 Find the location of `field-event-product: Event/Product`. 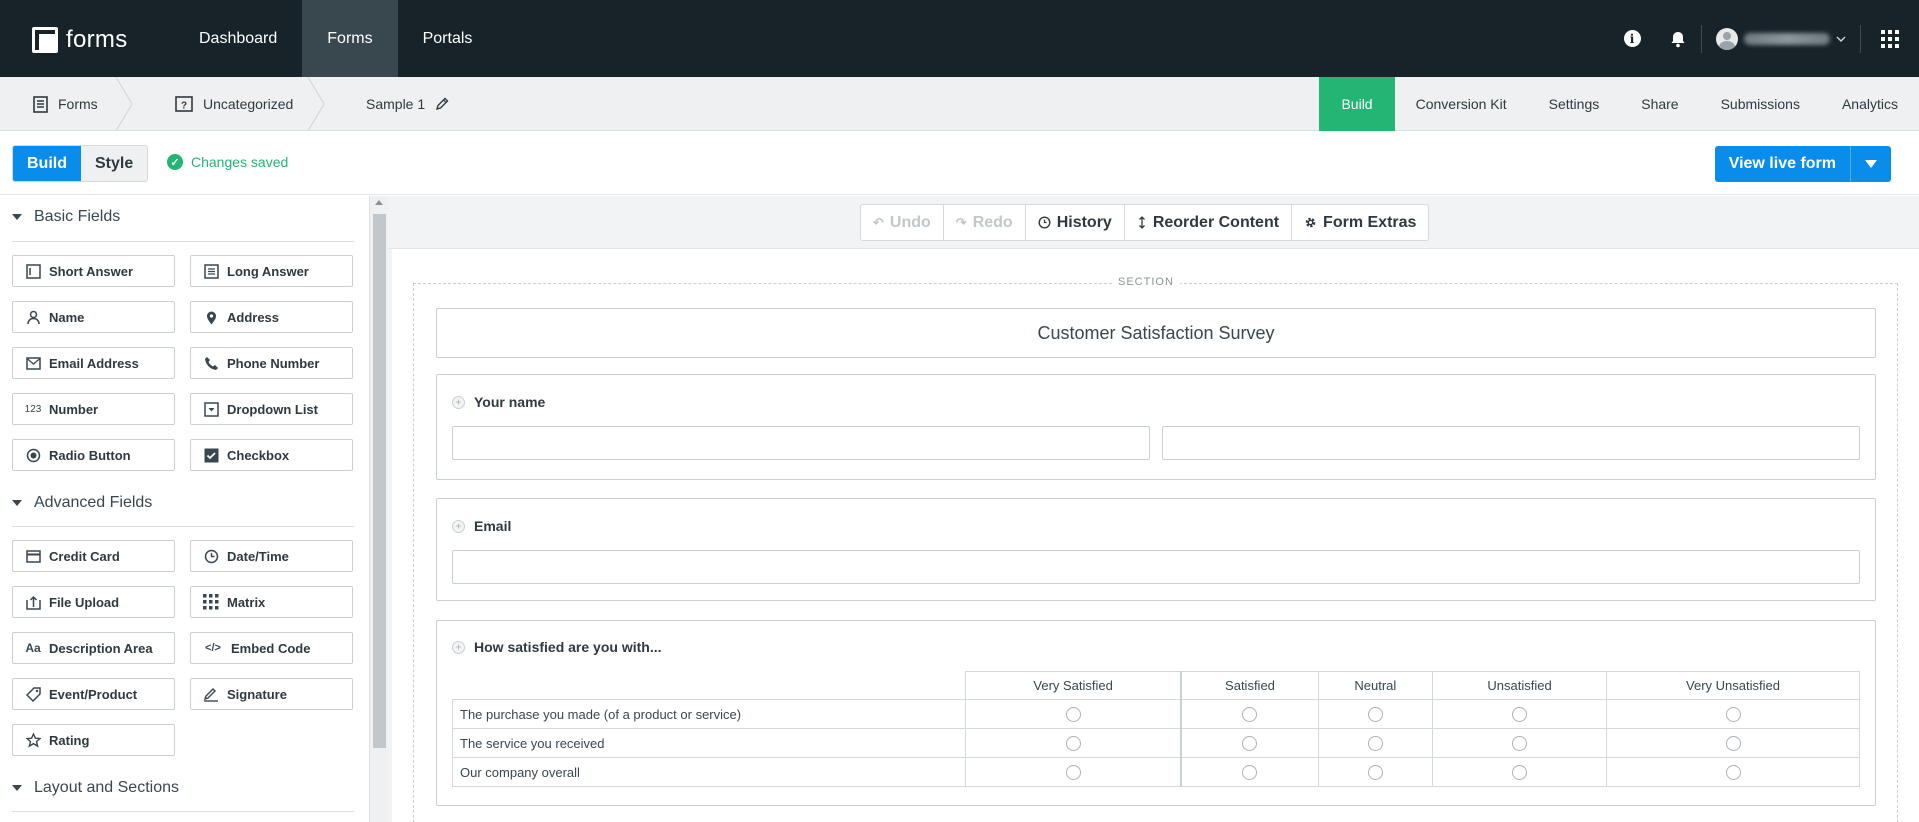

field-event-product: Event/Product is located at coordinates (93, 694).